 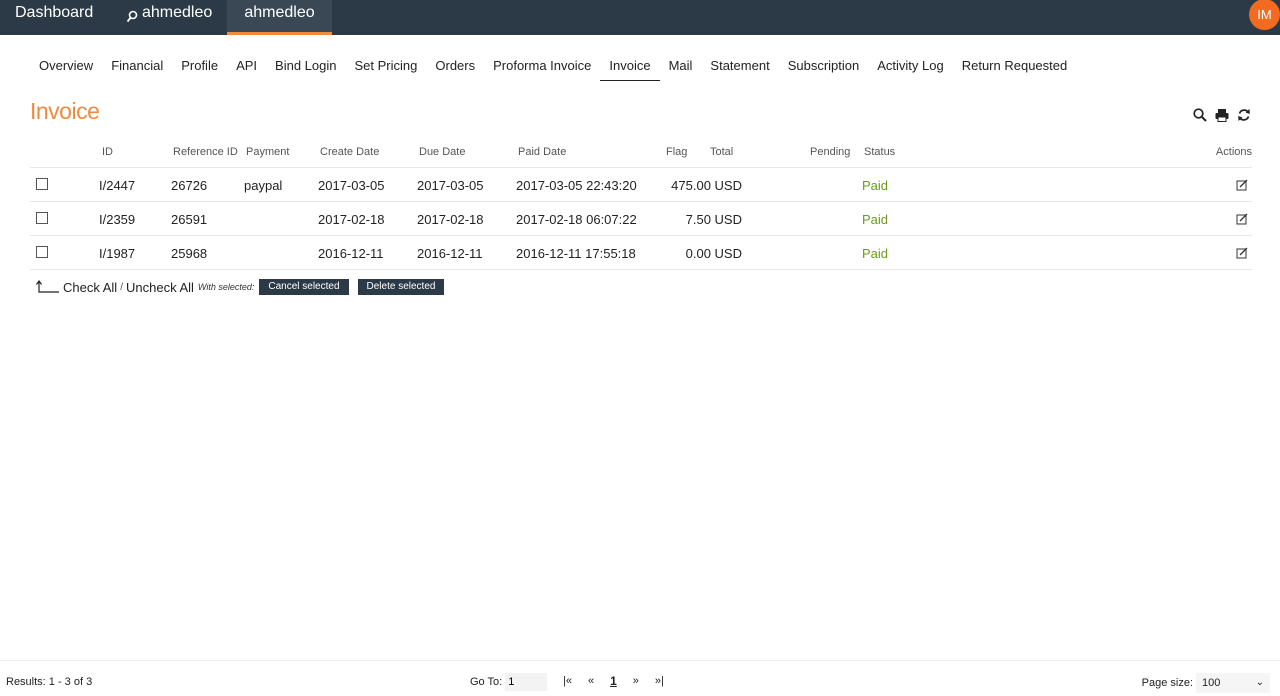 I want to click on cell-paid-date: 2017-02-18 06:07:22, so click(x=576, y=219).